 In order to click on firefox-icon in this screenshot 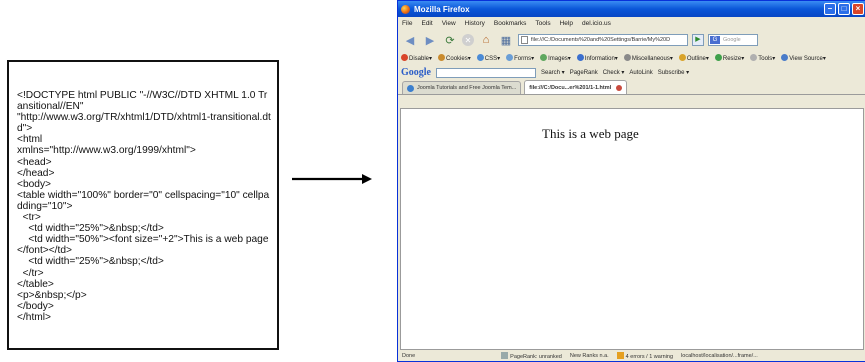, I will do `click(405, 9)`.